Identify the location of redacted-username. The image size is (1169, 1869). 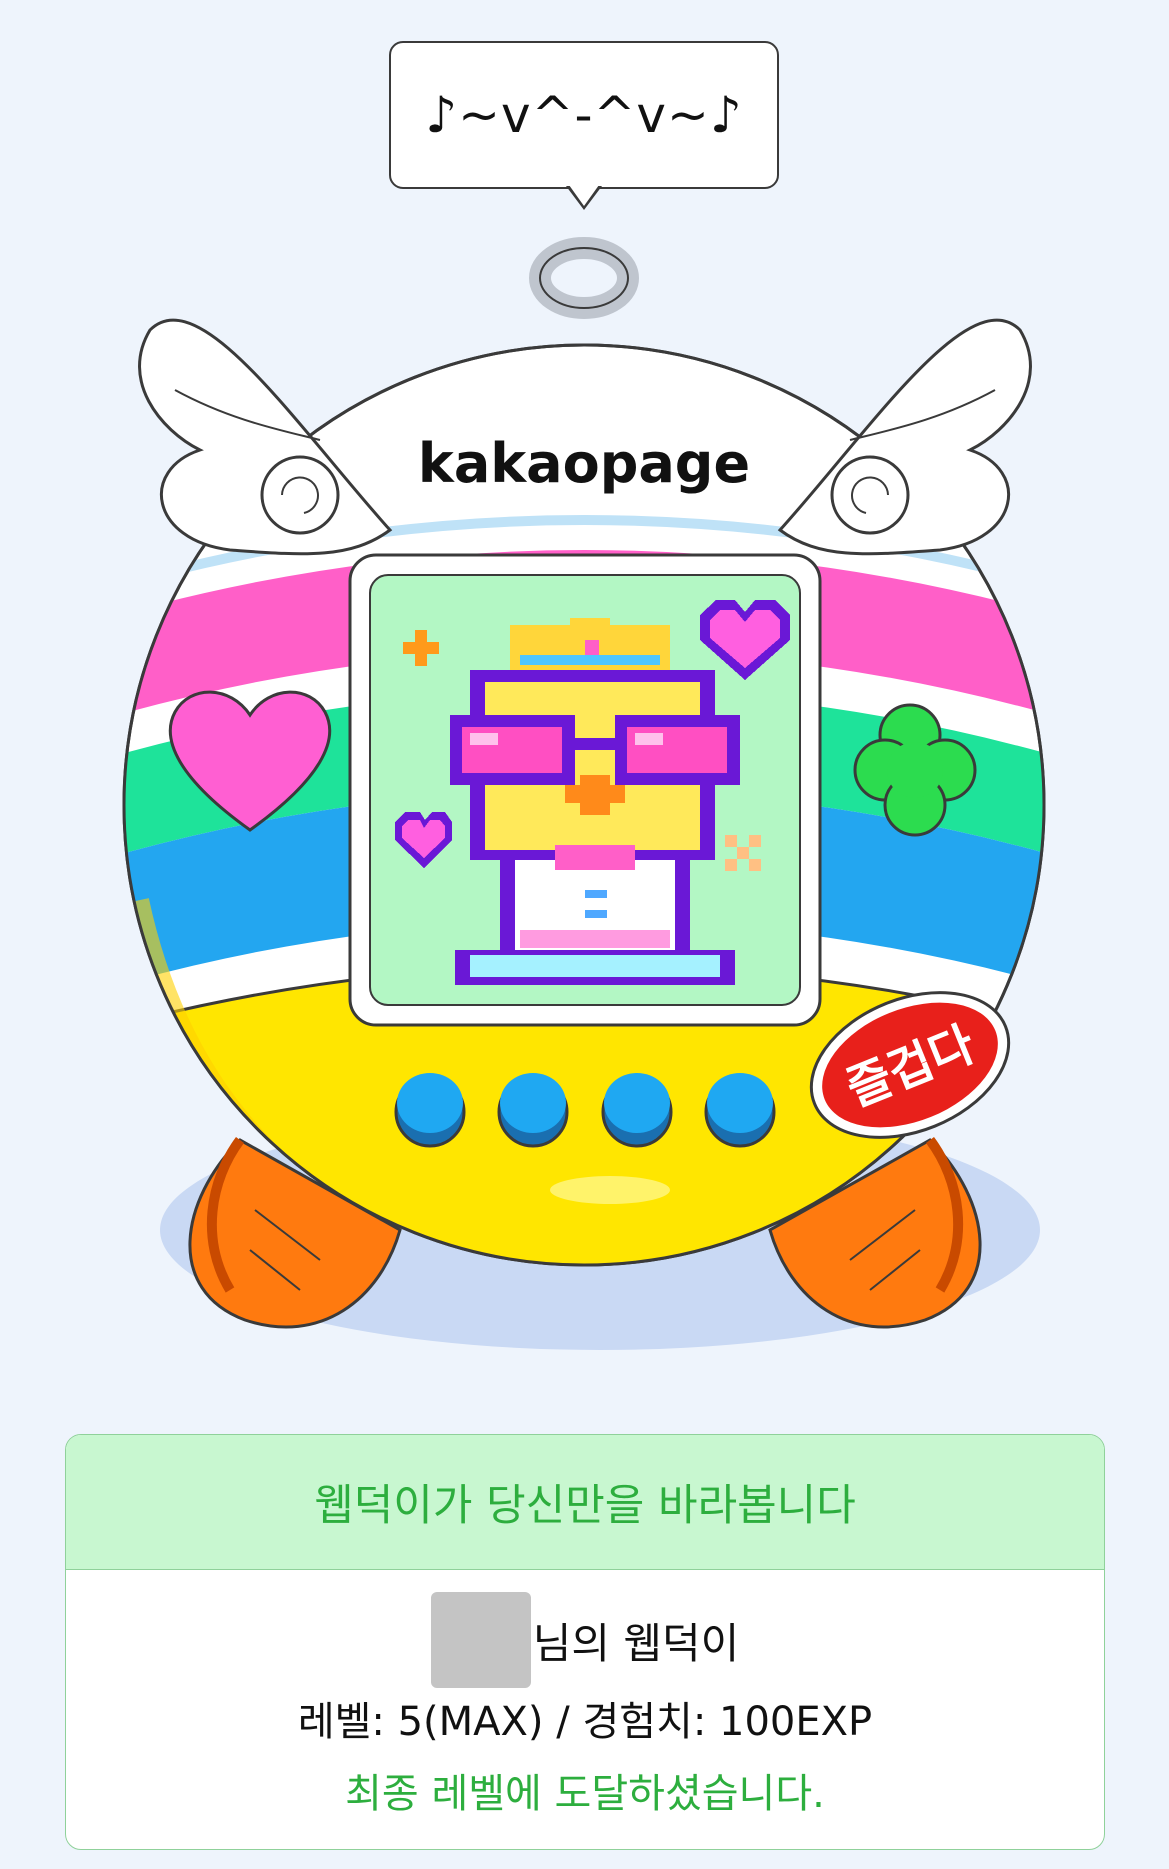
(480, 1640).